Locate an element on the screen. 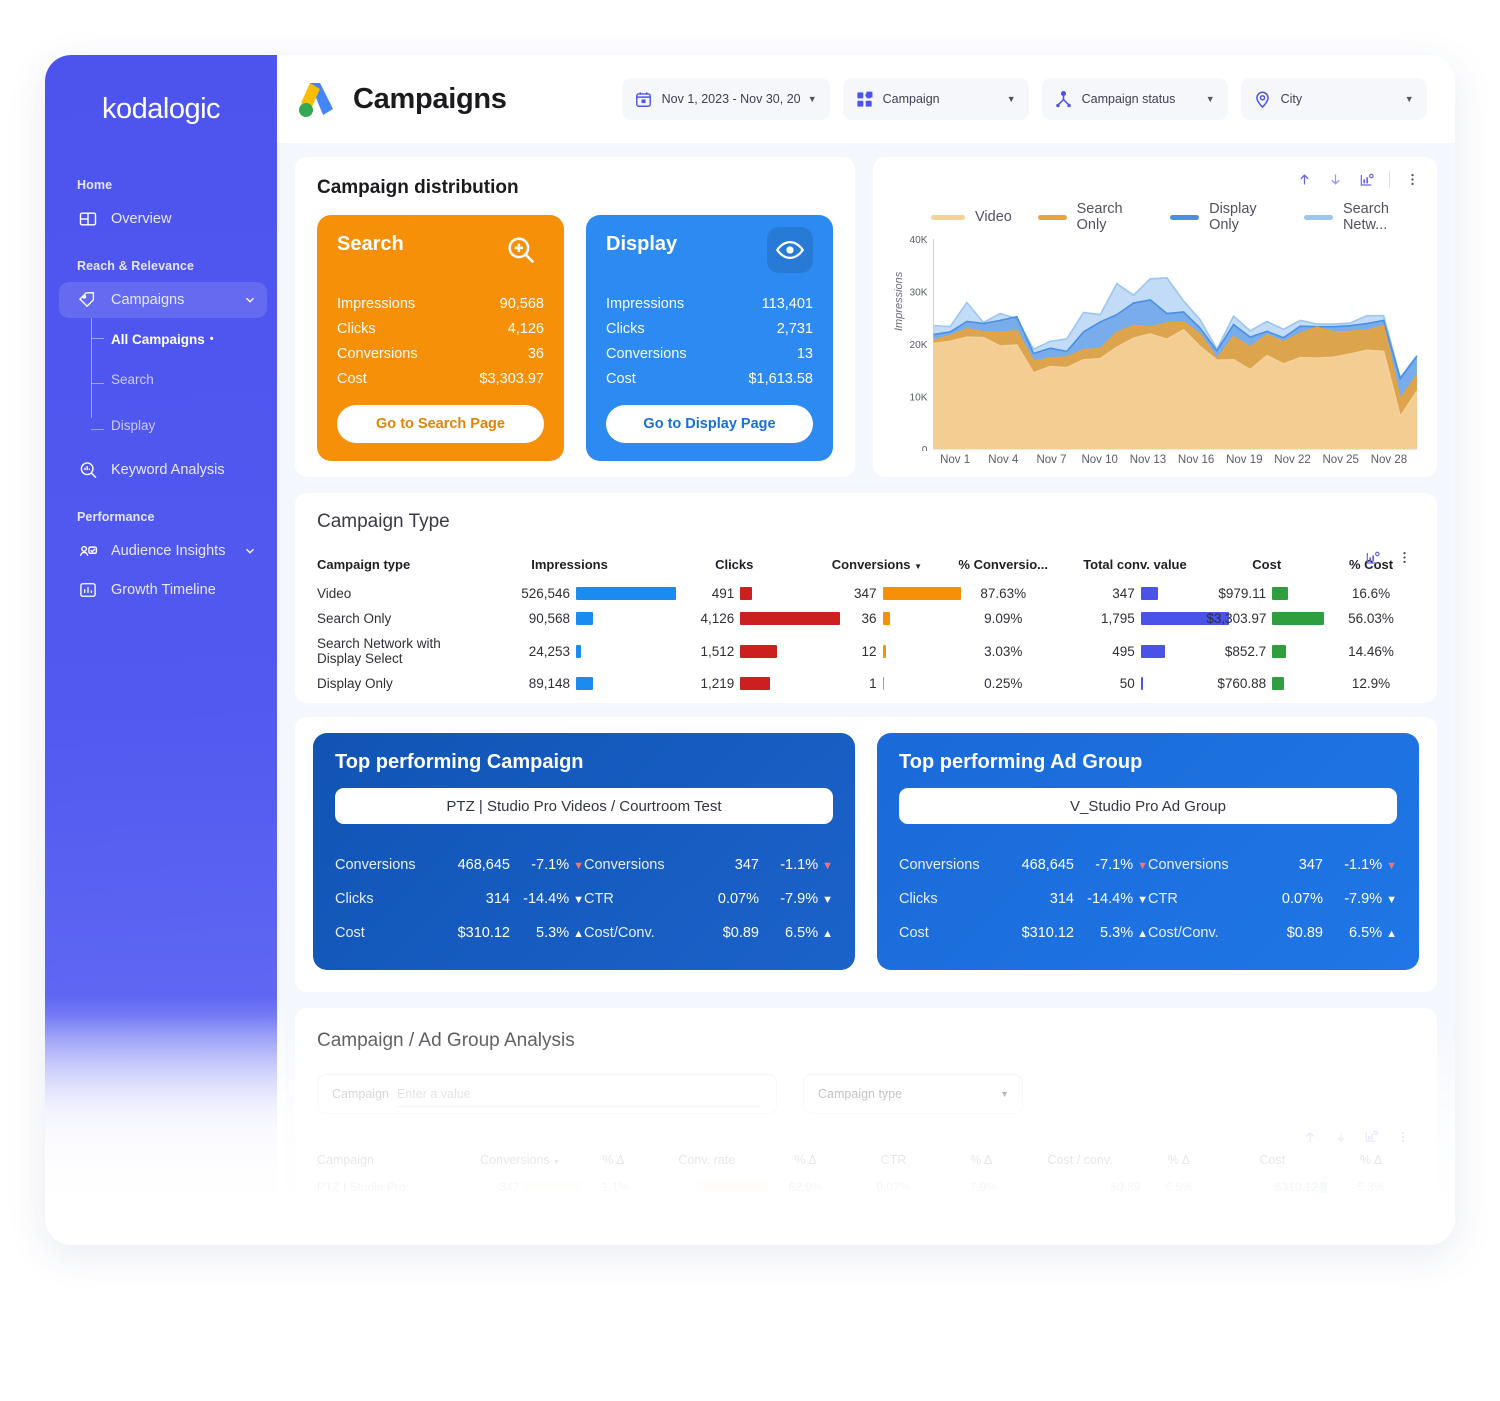  campaign-filter-value: Campaign is located at coordinates (911, 99).